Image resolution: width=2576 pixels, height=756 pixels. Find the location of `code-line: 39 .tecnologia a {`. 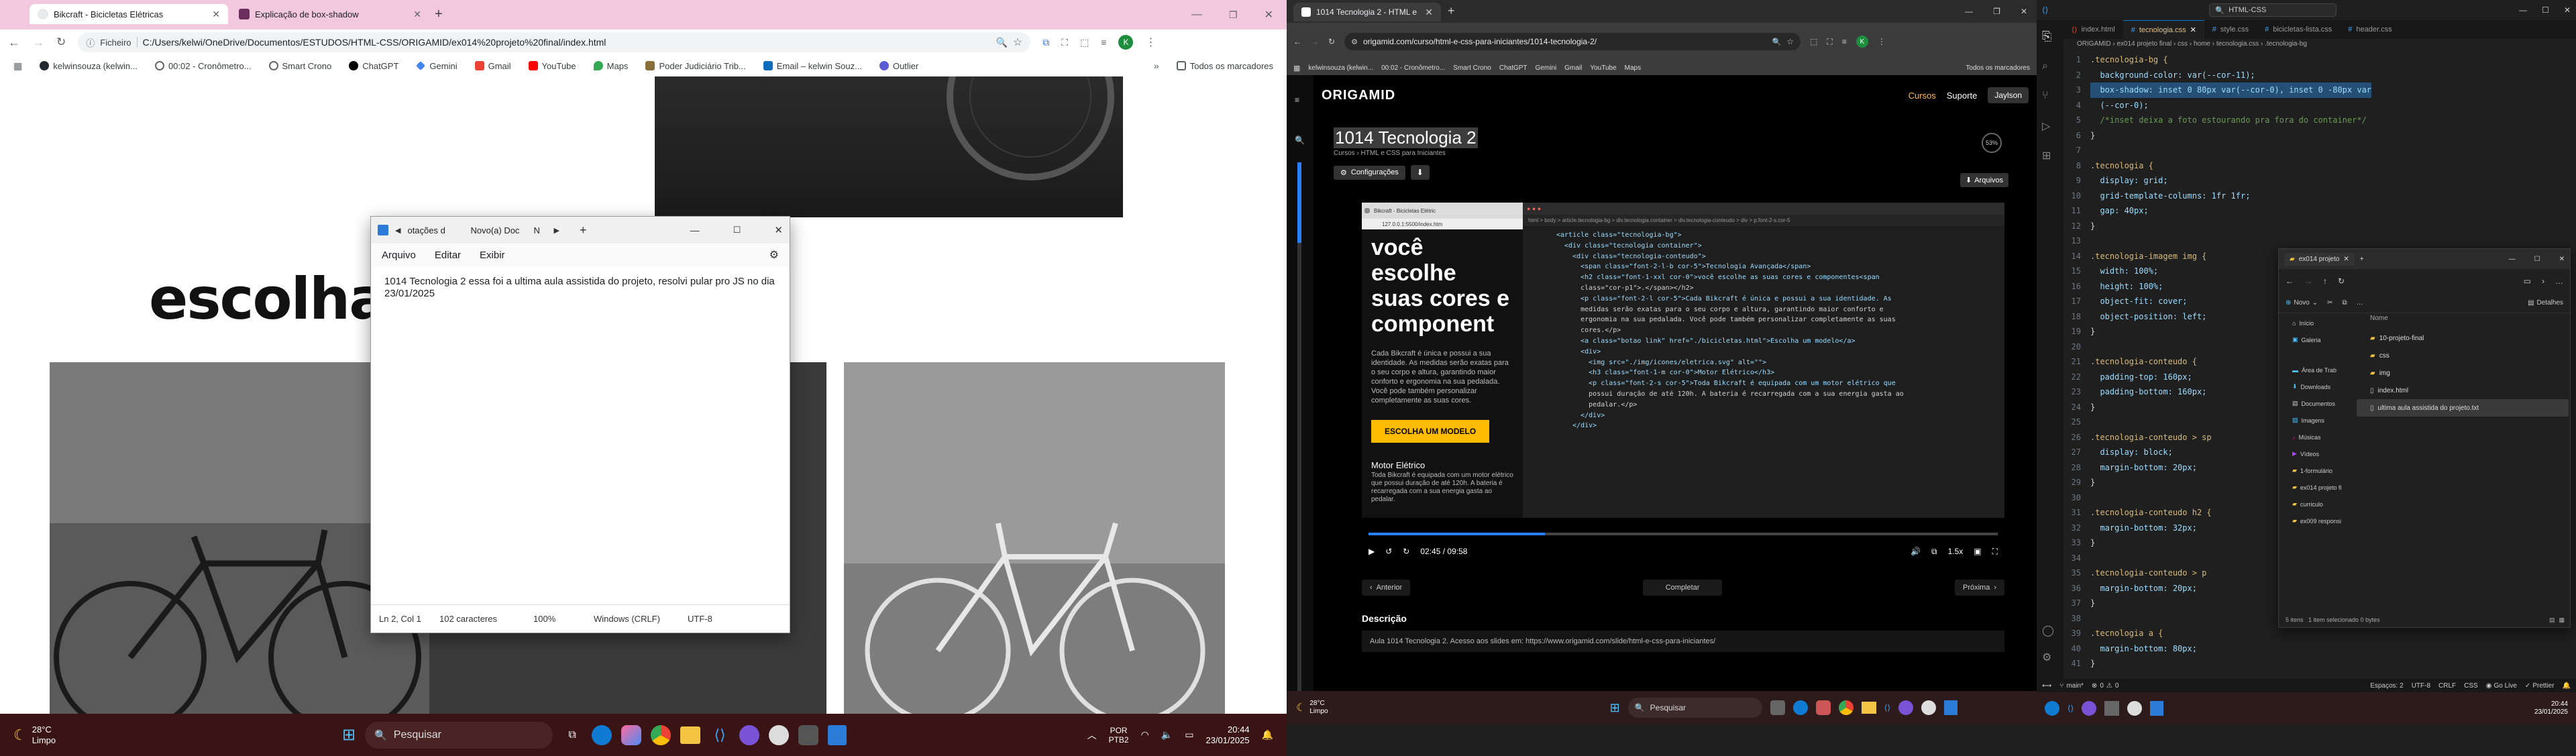

code-line: 39 .tecnologia a { is located at coordinates (2319, 633).